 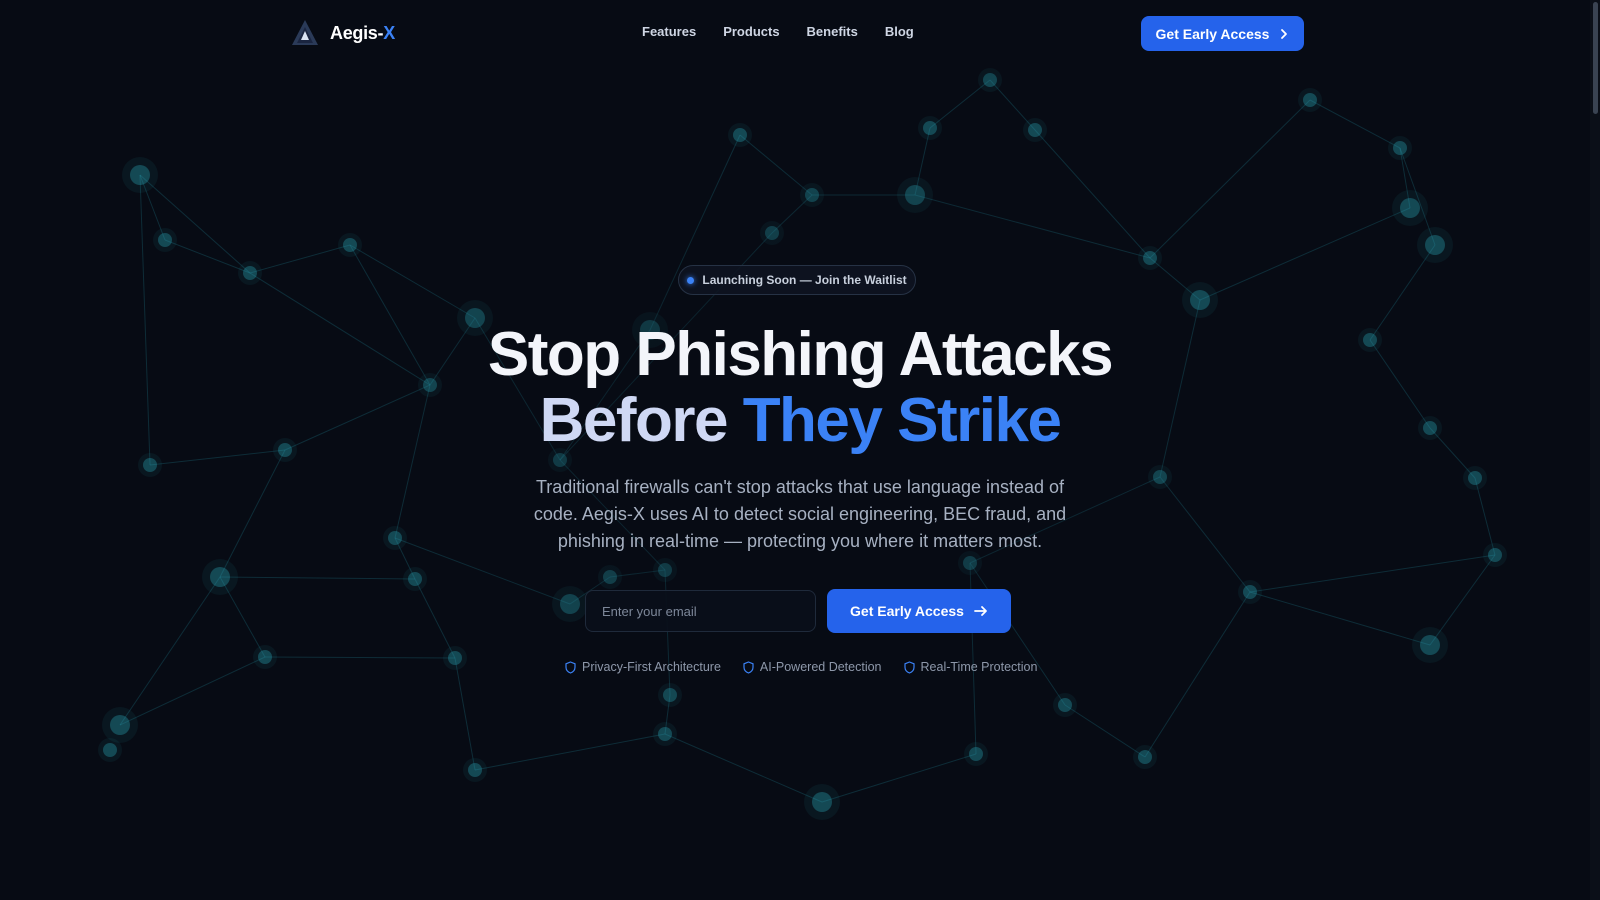 I want to click on headline-accent: They Strike, so click(x=902, y=420).